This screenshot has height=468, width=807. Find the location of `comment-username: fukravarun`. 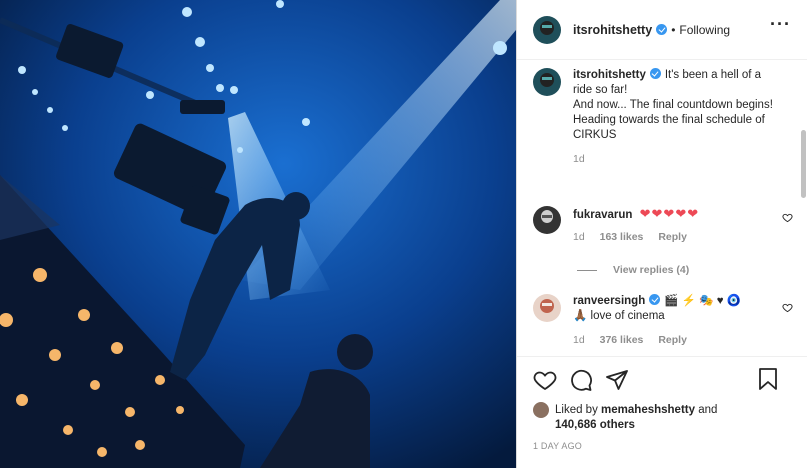

comment-username: fukravarun is located at coordinates (602, 215).